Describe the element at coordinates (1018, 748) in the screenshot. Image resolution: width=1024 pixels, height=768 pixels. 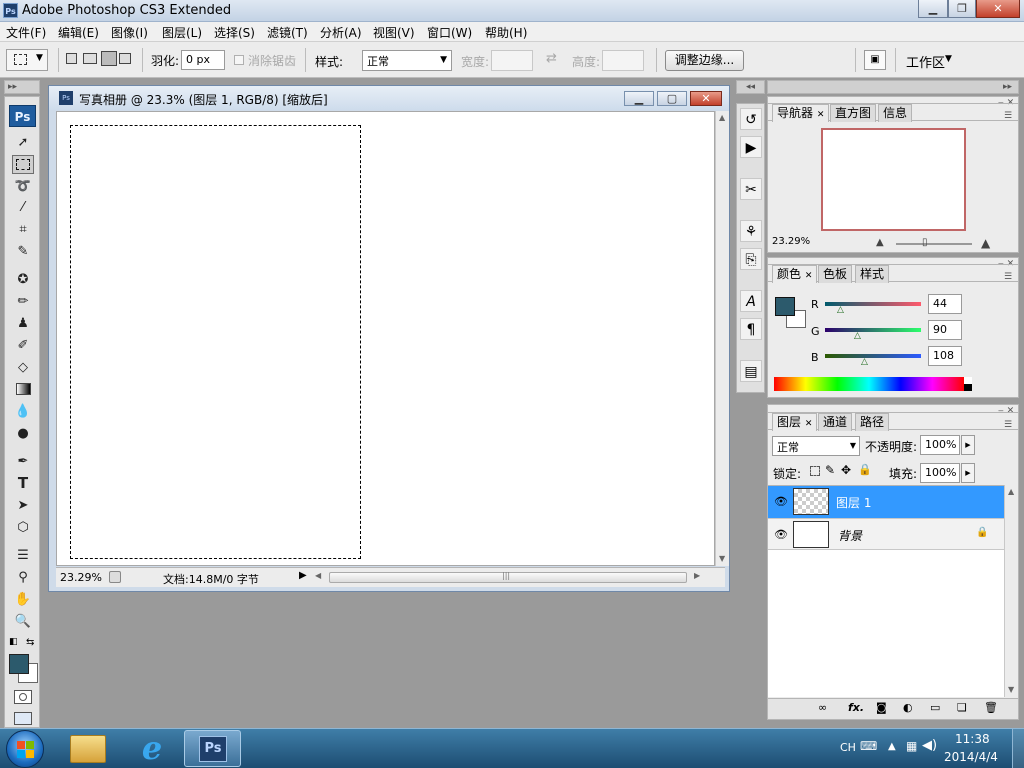
I see `show-desktop-button` at that location.